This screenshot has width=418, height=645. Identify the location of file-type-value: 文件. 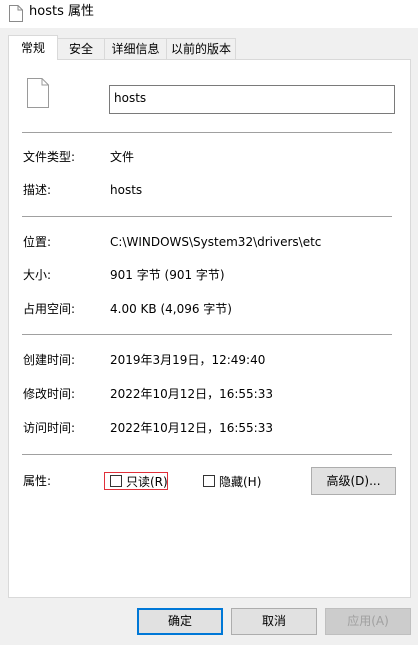
(122, 157).